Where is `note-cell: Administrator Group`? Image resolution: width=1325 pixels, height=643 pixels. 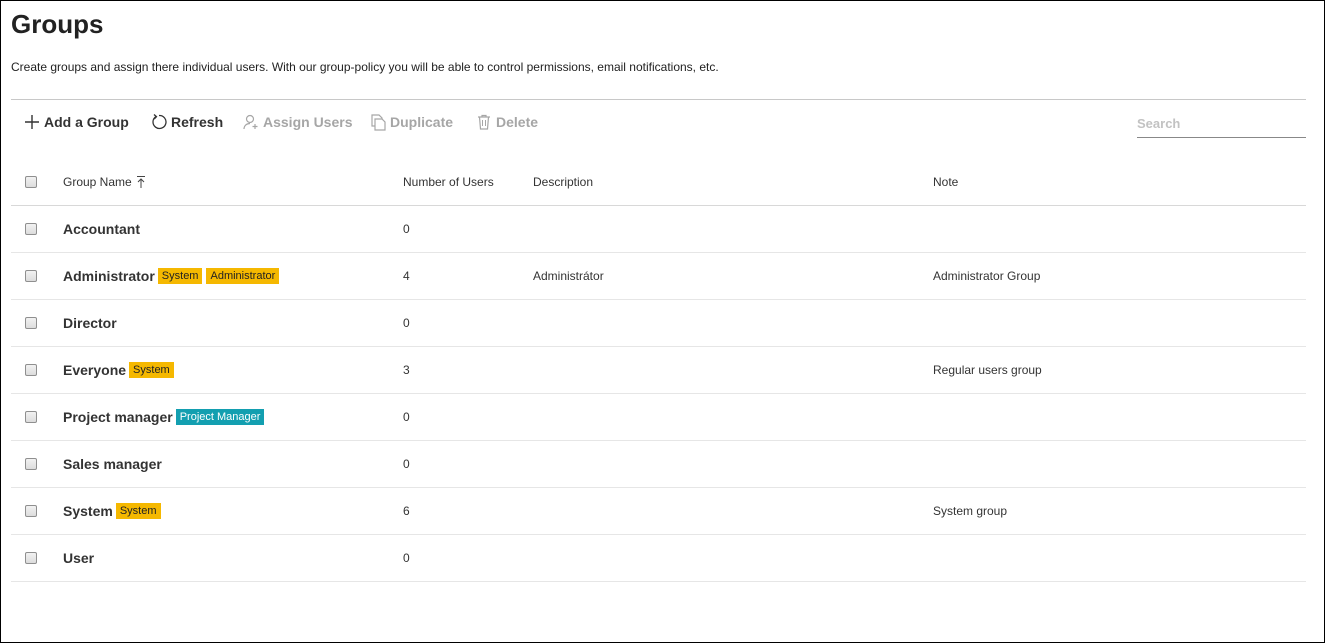
note-cell: Administrator Group is located at coordinates (987, 276).